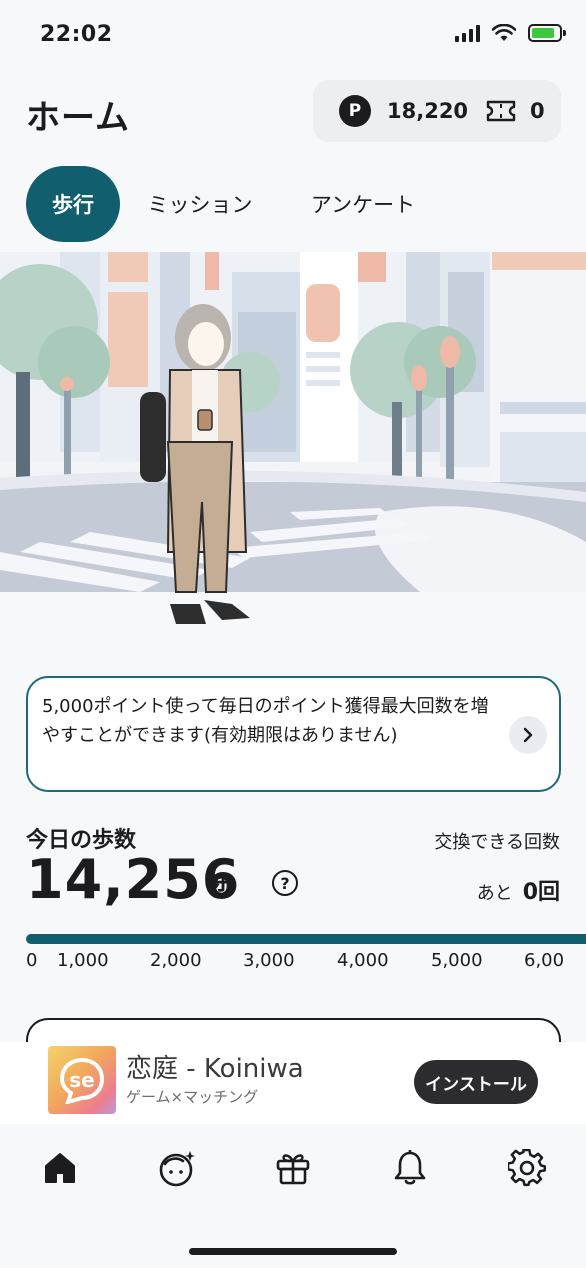 The height and width of the screenshot is (1268, 586). I want to click on steps-progress-bar, so click(306, 939).